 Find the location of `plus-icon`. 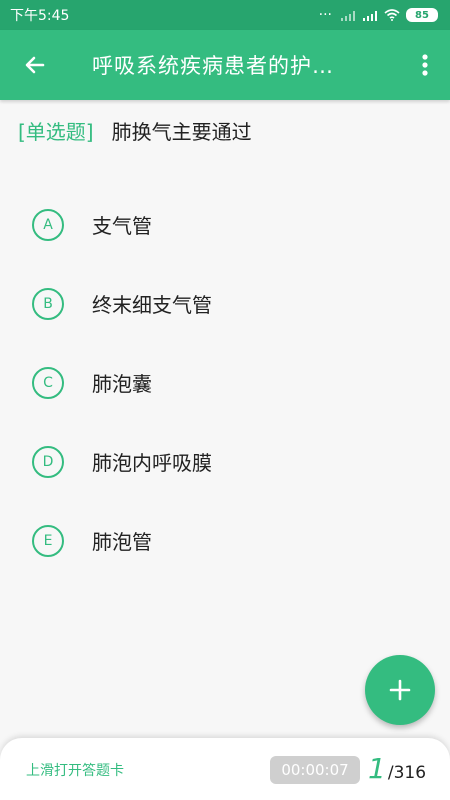

plus-icon is located at coordinates (400, 690).